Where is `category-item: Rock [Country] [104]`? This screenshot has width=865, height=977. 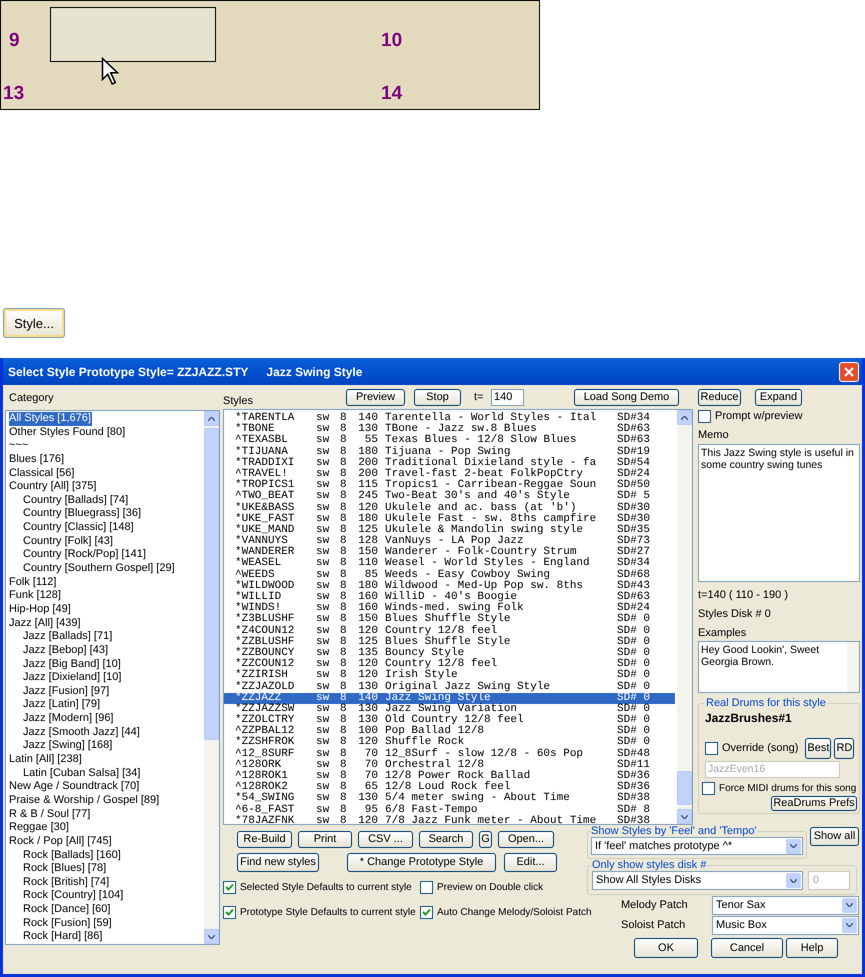 category-item: Rock [Country] [104] is located at coordinates (73, 896).